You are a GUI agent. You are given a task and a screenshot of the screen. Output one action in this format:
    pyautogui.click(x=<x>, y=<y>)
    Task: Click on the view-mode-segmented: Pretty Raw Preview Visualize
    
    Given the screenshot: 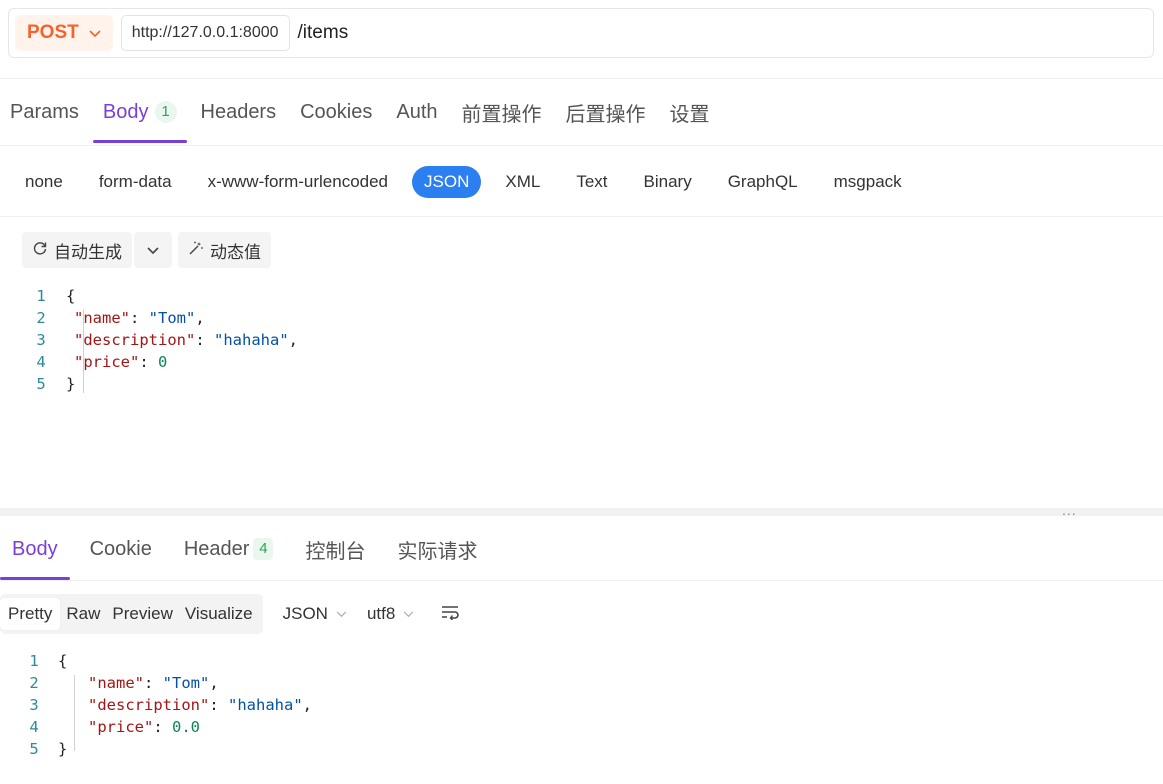 What is the action you would take?
    pyautogui.click(x=131, y=614)
    